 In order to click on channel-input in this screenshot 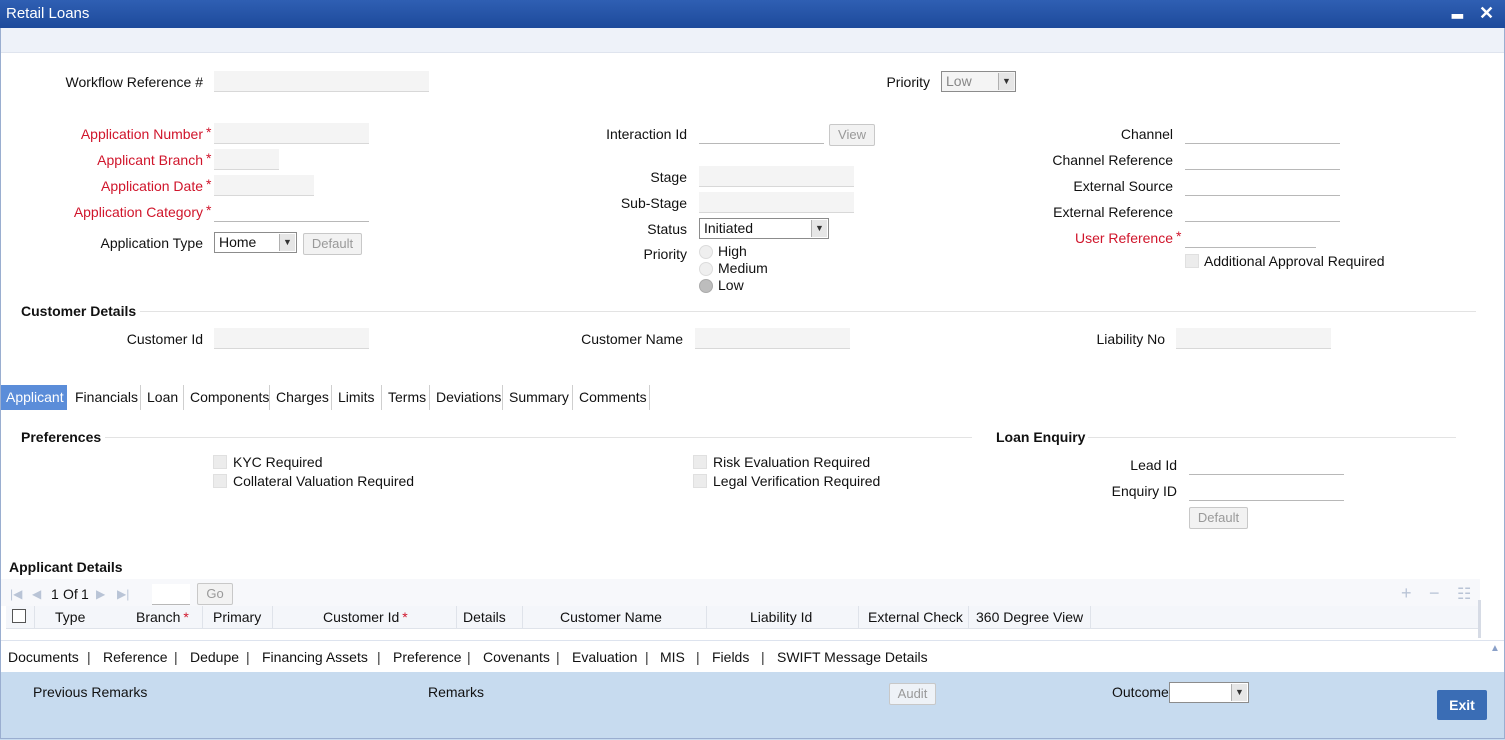, I will do `click(1262, 133)`.